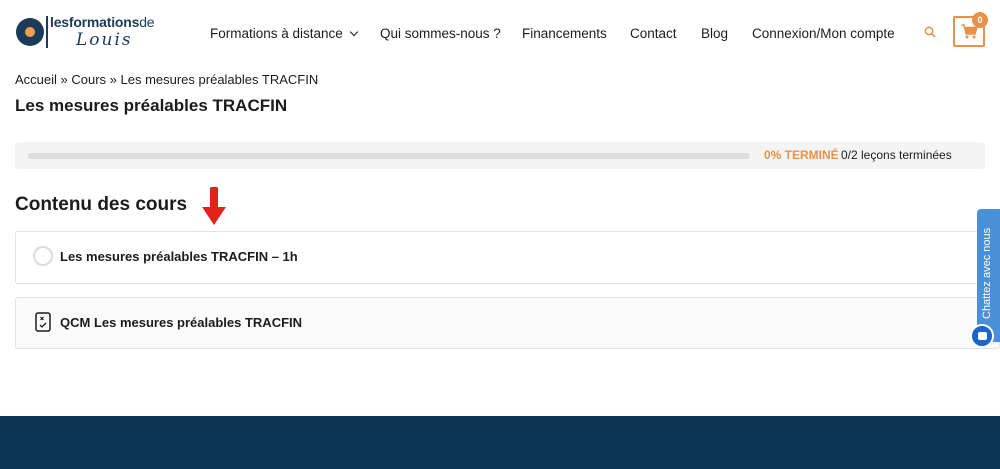 This screenshot has height=469, width=1000. I want to click on cart-count-badge: 0, so click(980, 20).